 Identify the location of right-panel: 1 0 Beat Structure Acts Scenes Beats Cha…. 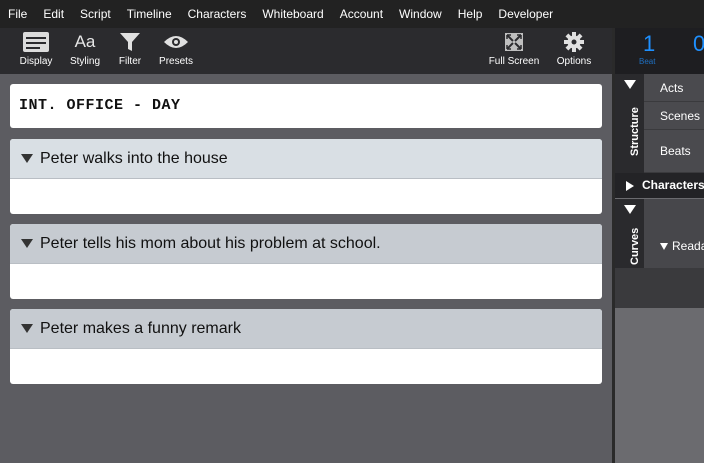
(659, 245).